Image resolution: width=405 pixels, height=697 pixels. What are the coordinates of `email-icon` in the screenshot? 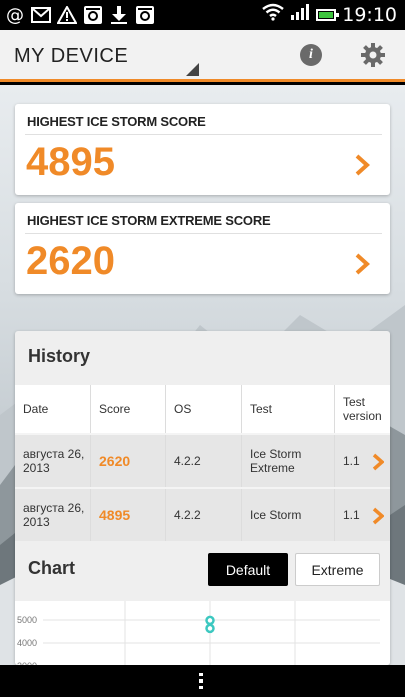 It's located at (41, 15).